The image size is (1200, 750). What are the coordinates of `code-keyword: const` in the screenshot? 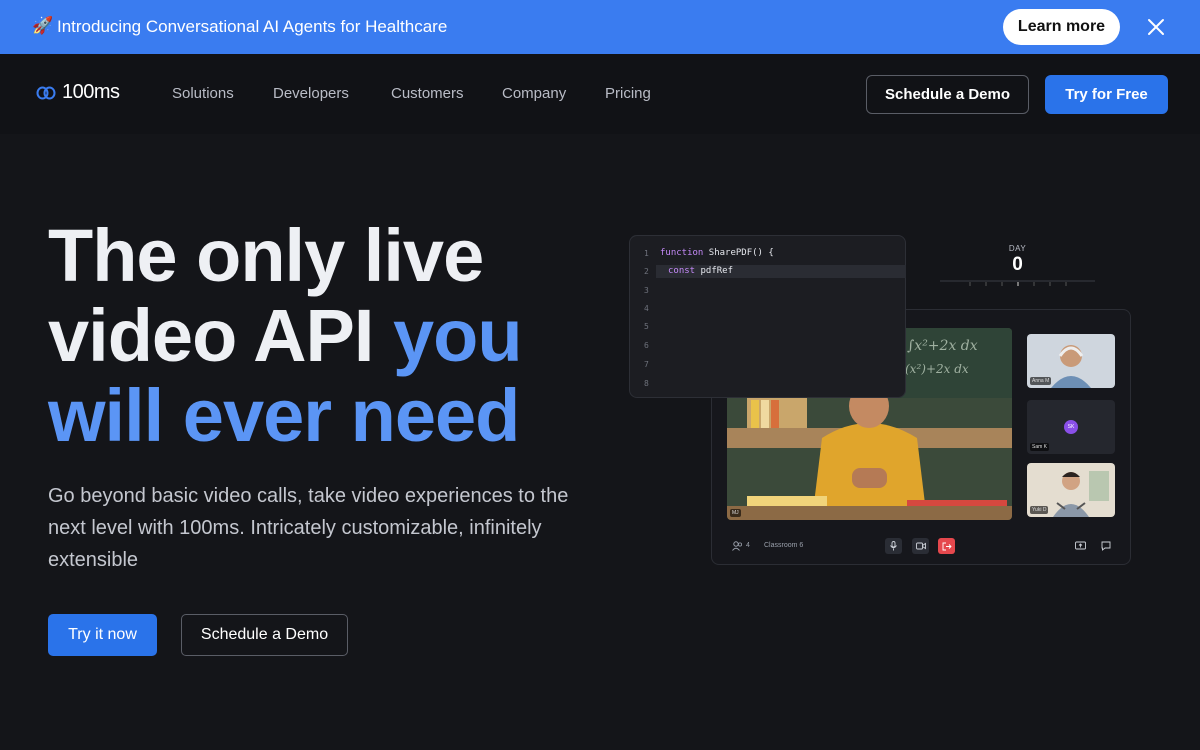 It's located at (682, 271).